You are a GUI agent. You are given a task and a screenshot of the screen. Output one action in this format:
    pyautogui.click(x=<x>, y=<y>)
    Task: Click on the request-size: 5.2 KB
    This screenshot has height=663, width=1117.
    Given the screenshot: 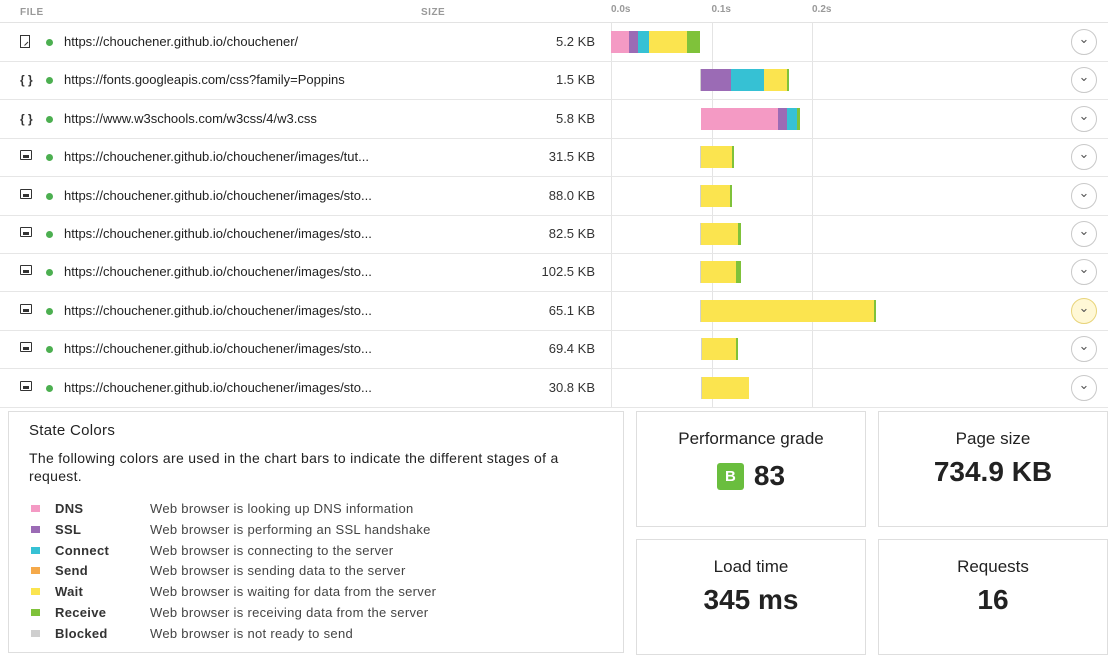 What is the action you would take?
    pyautogui.click(x=575, y=41)
    